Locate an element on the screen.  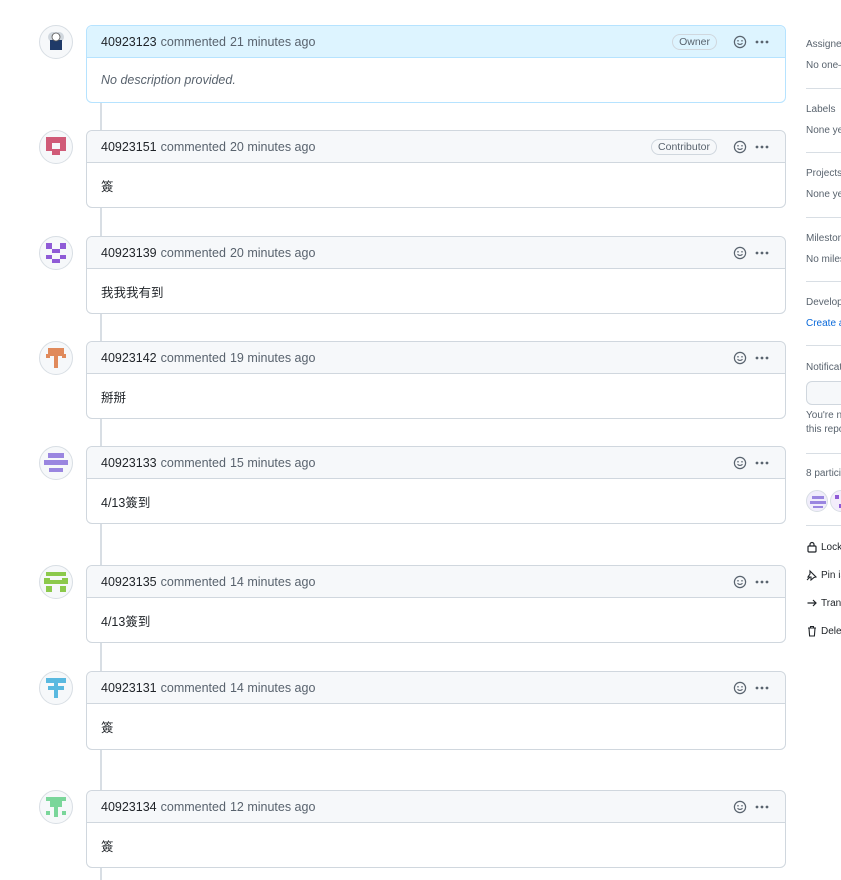
trash-icon is located at coordinates (812, 631).